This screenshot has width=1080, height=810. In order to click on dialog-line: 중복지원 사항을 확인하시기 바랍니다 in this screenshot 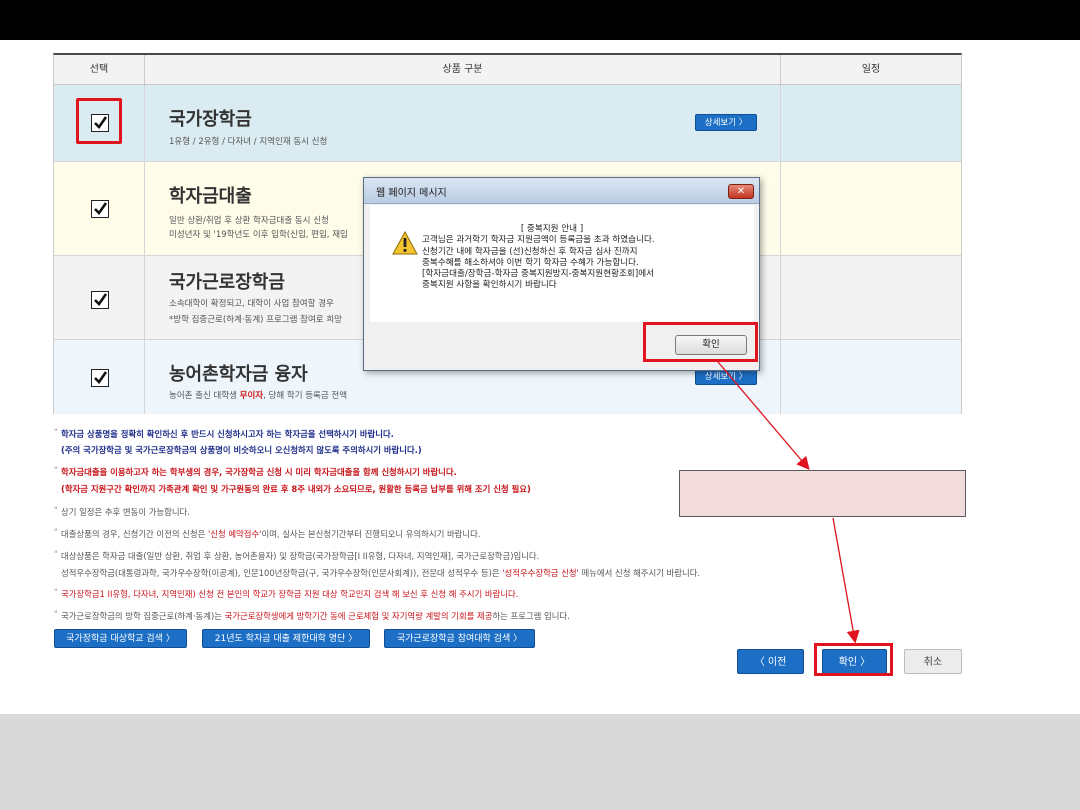, I will do `click(489, 285)`.